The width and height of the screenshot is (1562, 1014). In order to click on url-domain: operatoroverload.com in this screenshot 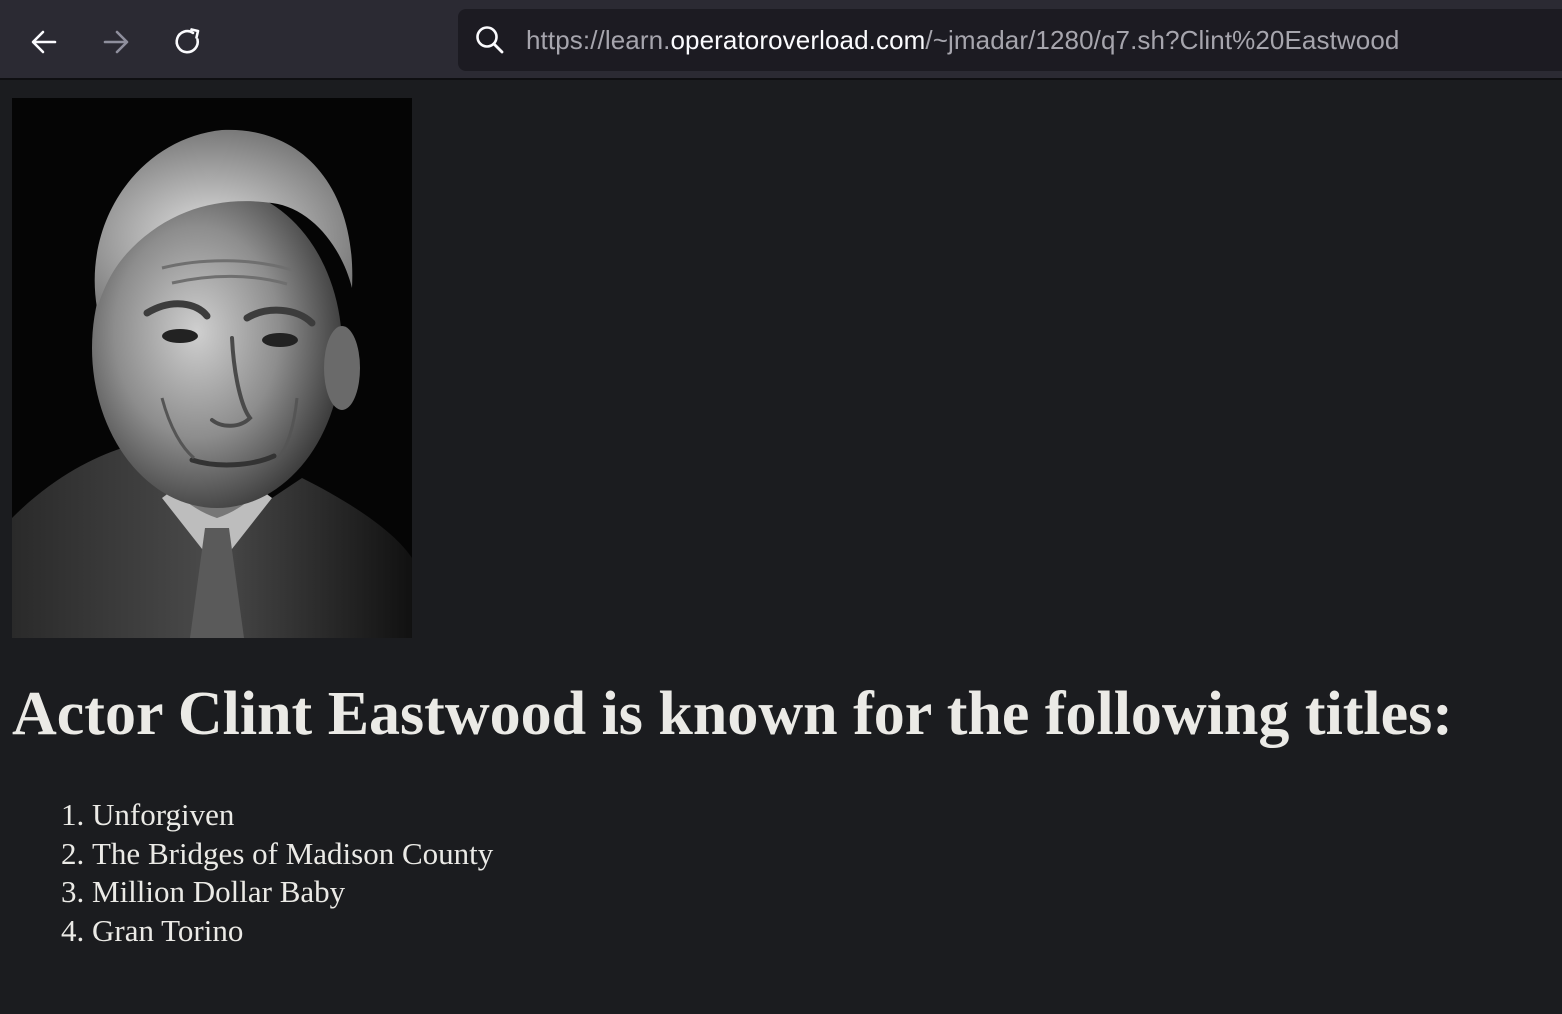, I will do `click(798, 40)`.